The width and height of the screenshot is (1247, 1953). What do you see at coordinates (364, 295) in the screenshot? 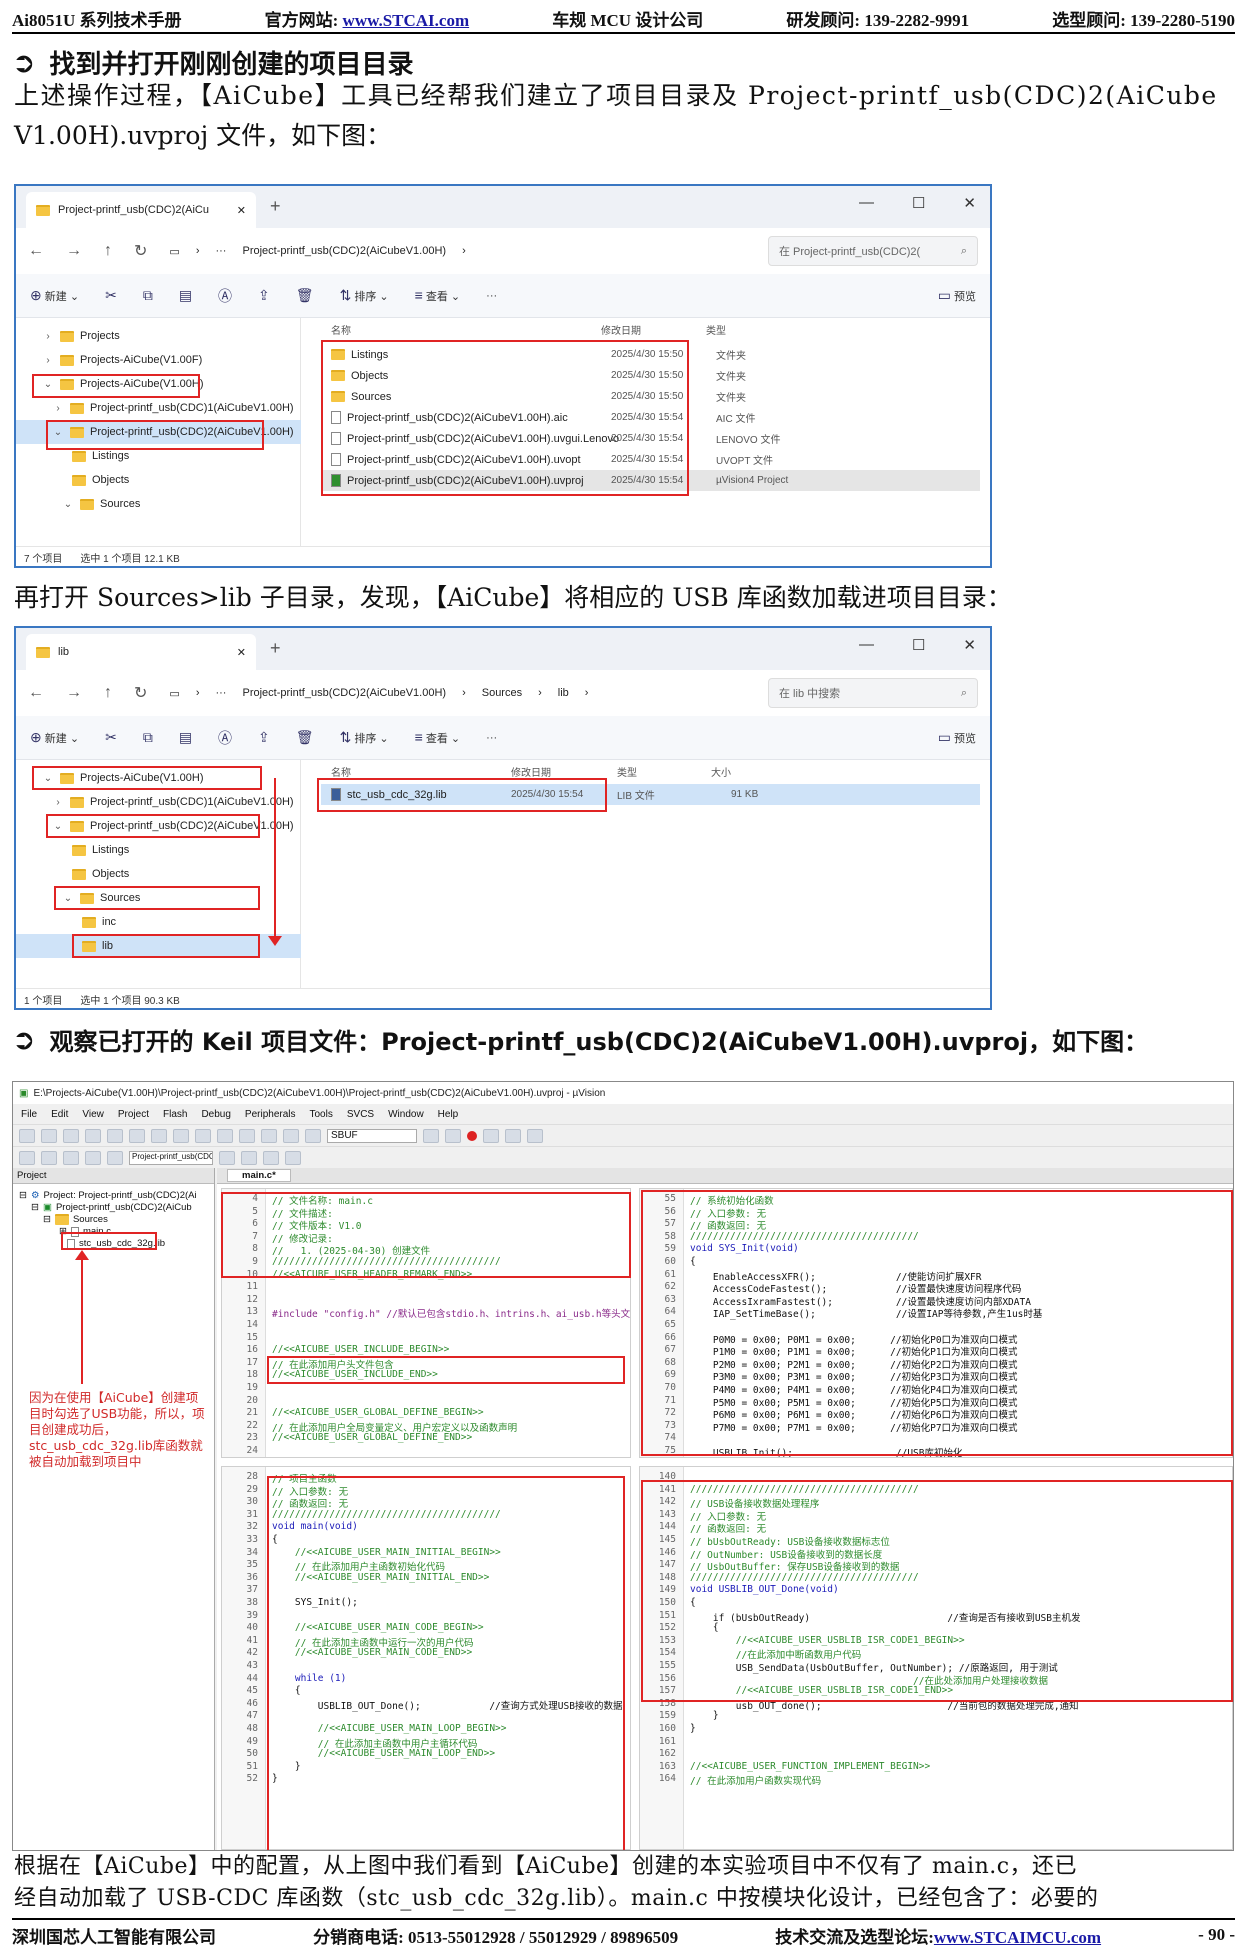
I see `sort-button: ⇅ 排序 ⌄` at bounding box center [364, 295].